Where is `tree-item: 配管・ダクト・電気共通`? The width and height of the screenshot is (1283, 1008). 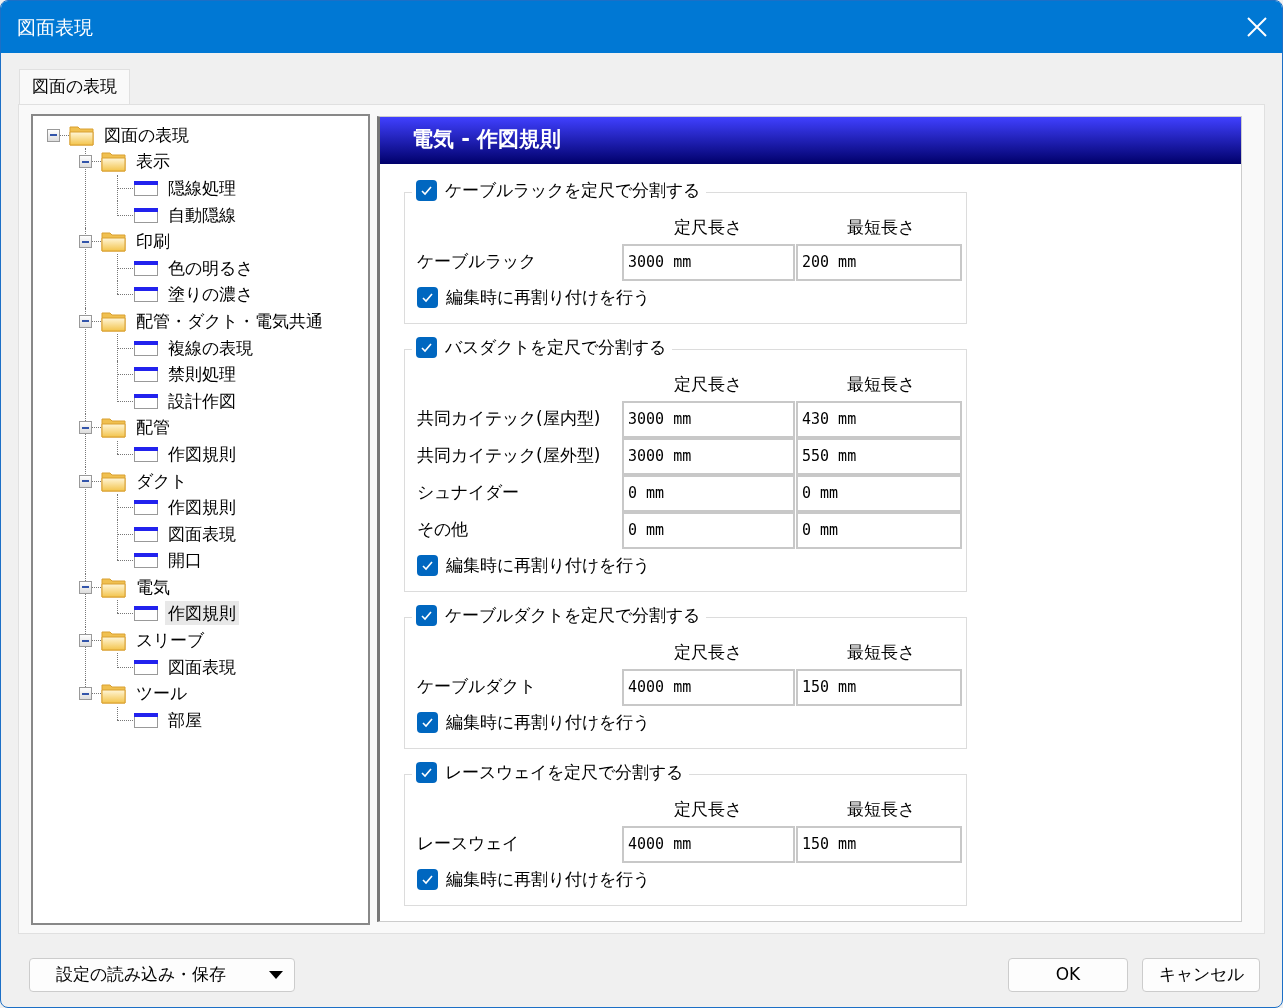
tree-item: 配管・ダクト・電気共通 is located at coordinates (229, 320).